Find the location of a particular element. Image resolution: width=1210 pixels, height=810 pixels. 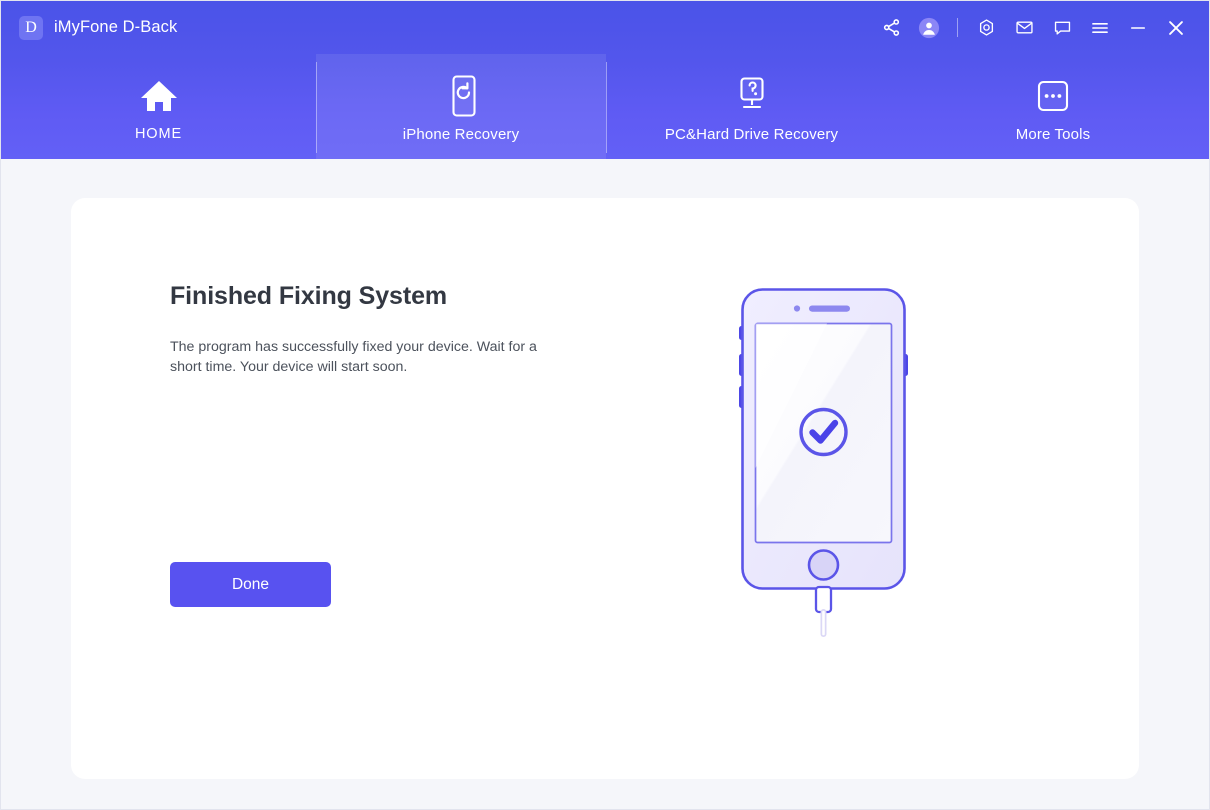

tab-pc-hard-drive-recovery-label: PC&Hard Drive Recovery is located at coordinates (751, 134).